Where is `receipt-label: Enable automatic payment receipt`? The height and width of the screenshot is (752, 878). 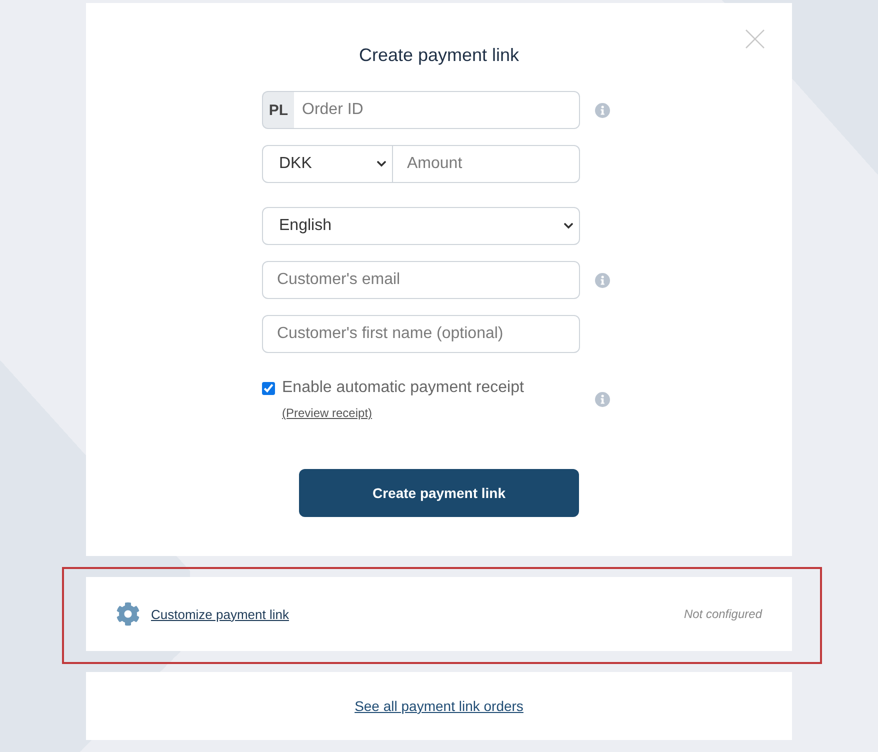
receipt-label: Enable automatic payment receipt is located at coordinates (403, 388).